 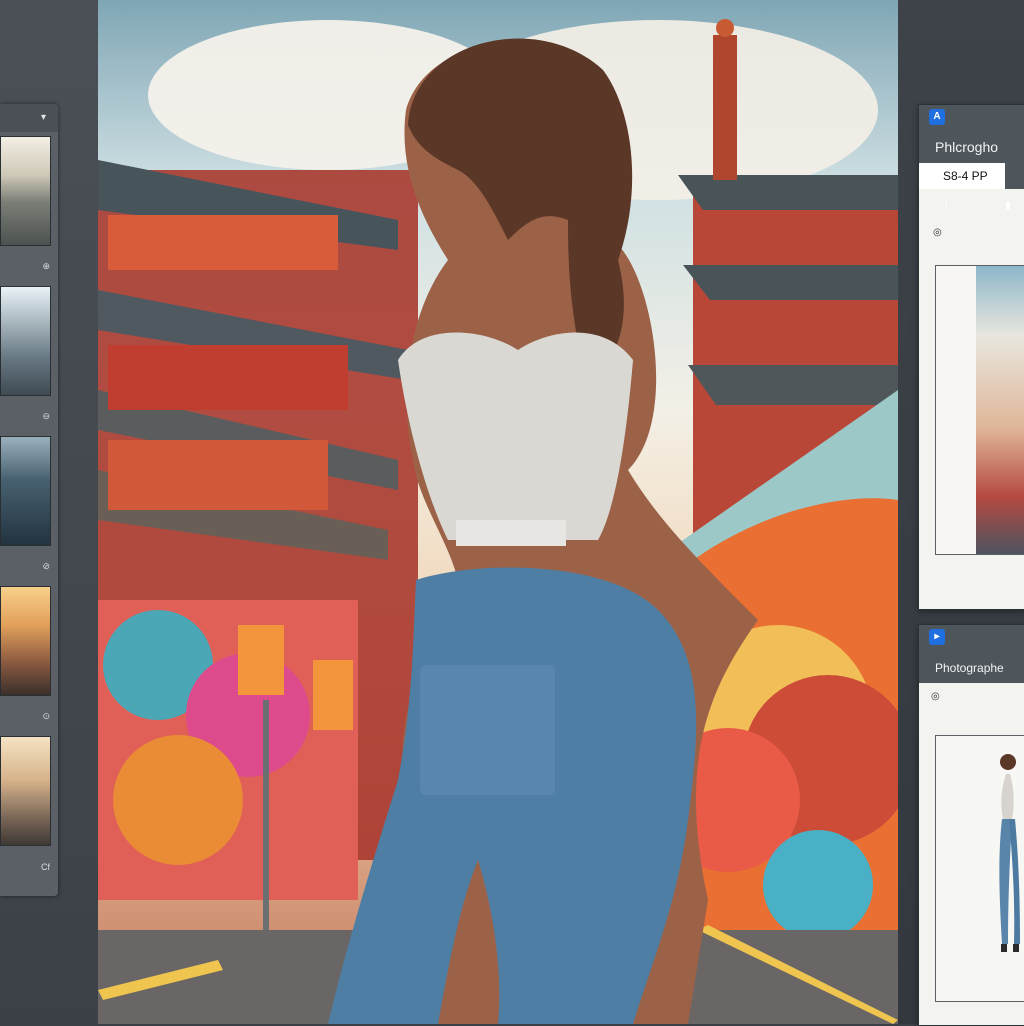 I want to click on thumbnail-item: Cf, so click(x=29, y=807).